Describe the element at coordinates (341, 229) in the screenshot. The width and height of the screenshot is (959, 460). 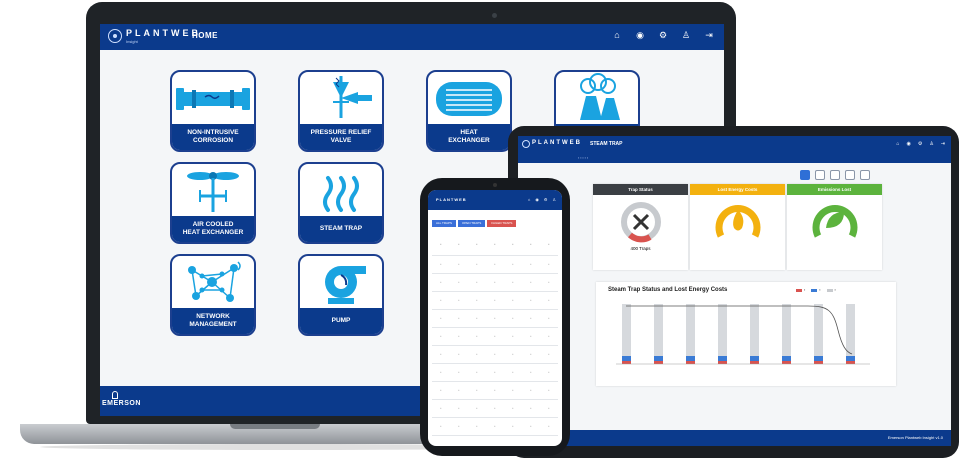
I see `tile-label: STEAM TRAP` at that location.